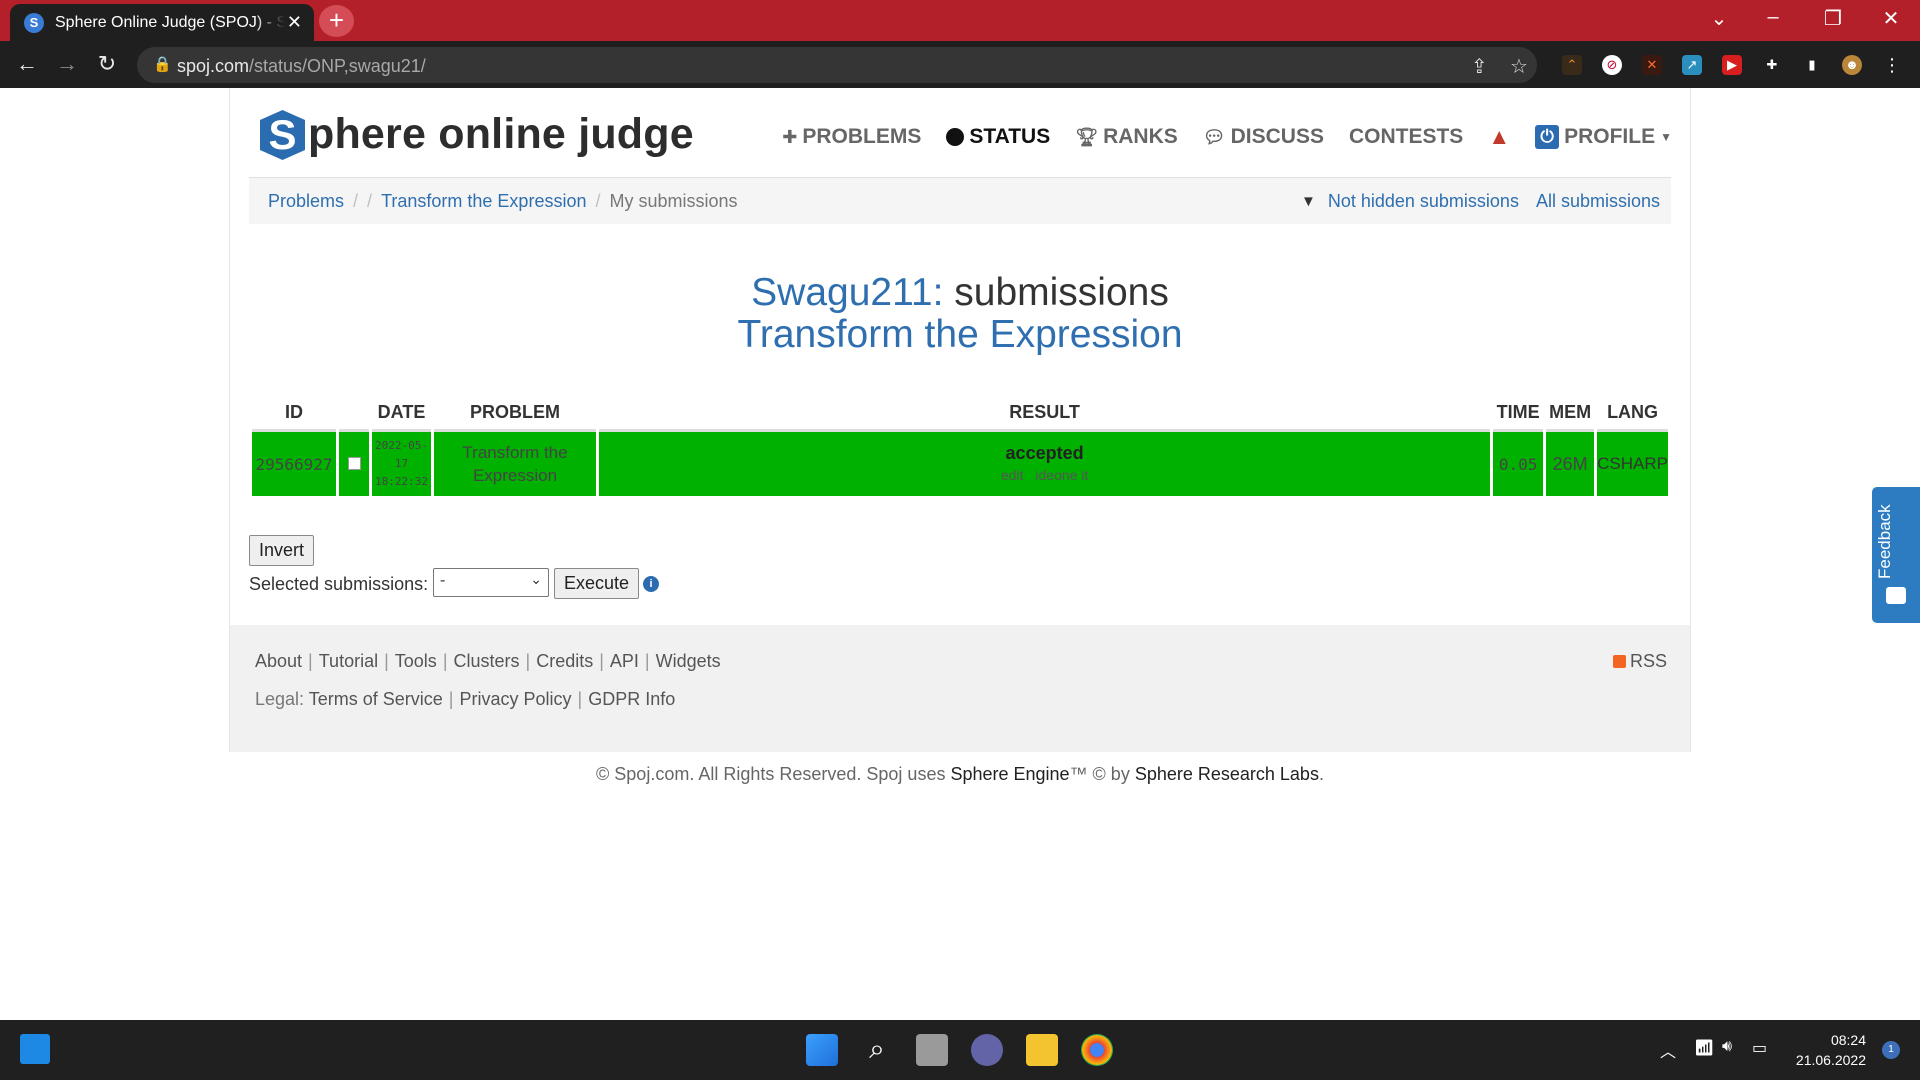 The height and width of the screenshot is (1080, 1920). Describe the element at coordinates (1061, 475) in the screenshot. I see `ideone-link: ideone it` at that location.